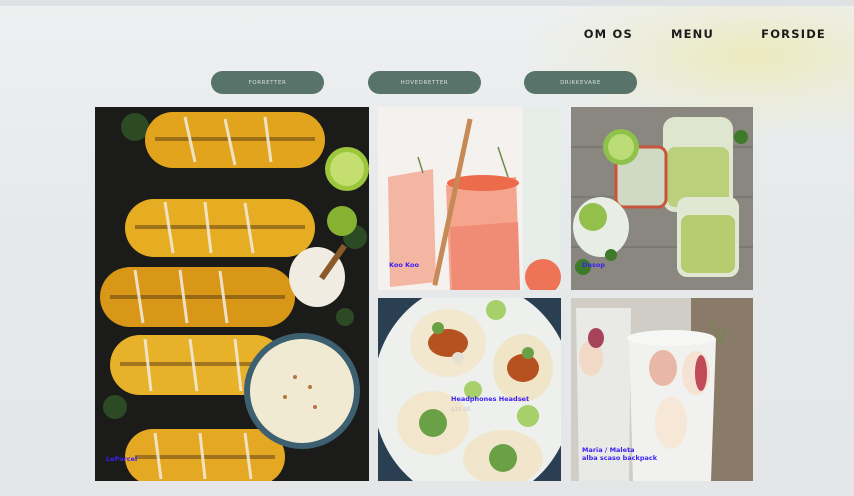 The width and height of the screenshot is (854, 496). I want to click on product-tile-tacos: Headphones Headset $15.00, so click(469, 389).